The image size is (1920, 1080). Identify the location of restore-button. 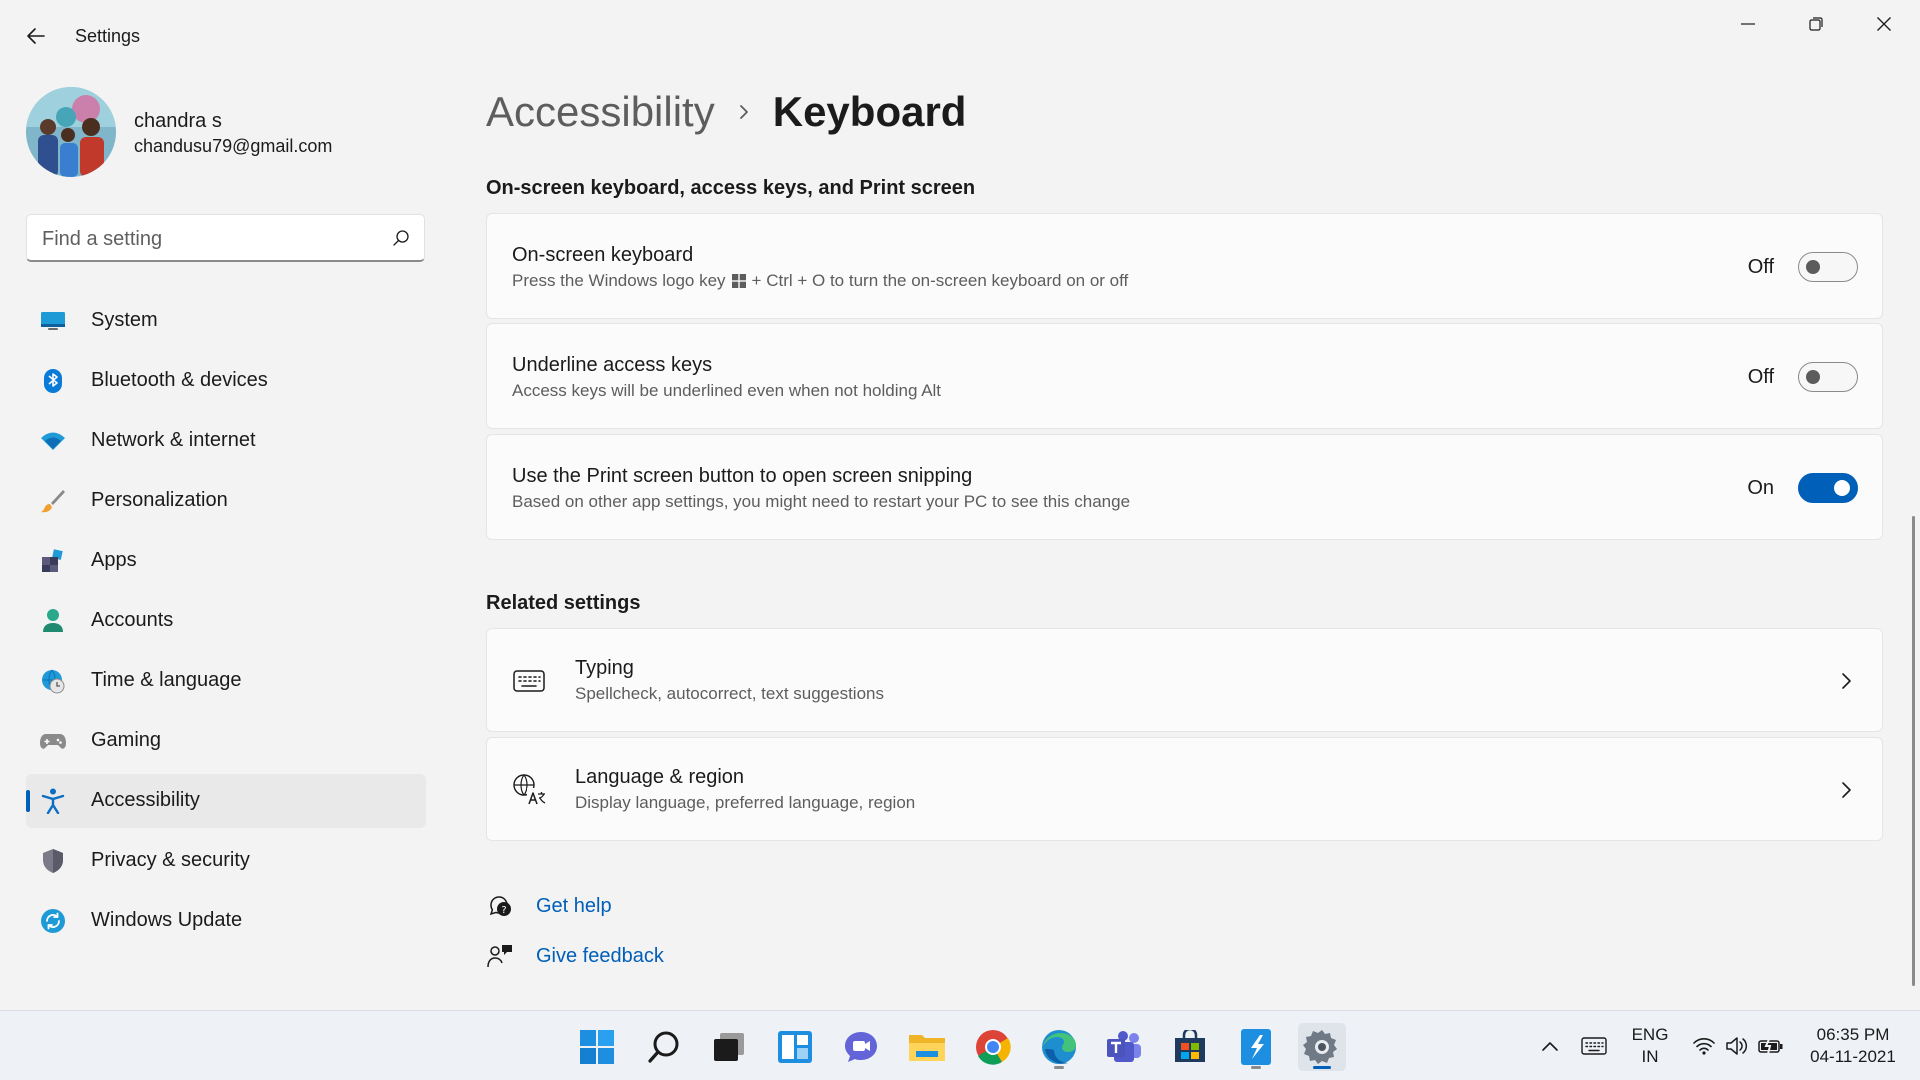
(1816, 24).